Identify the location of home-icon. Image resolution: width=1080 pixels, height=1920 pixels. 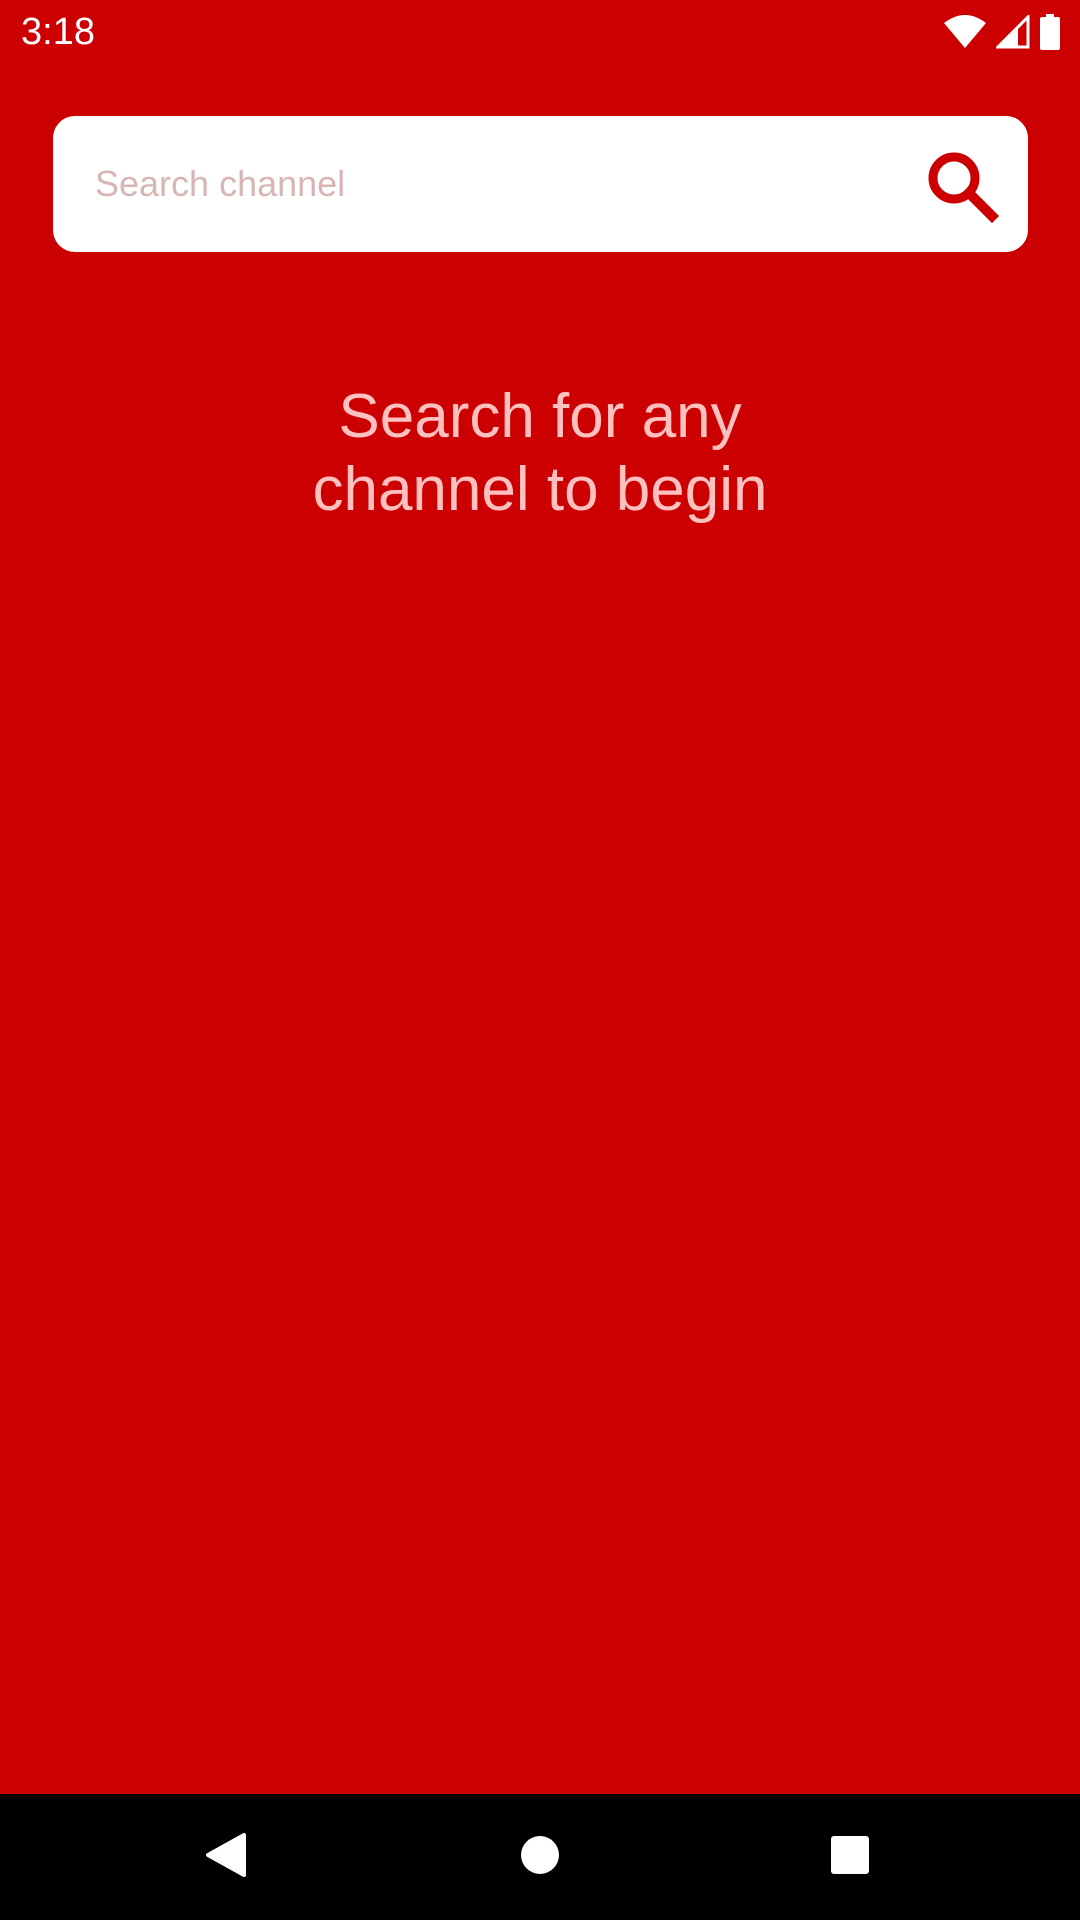
(540, 1857).